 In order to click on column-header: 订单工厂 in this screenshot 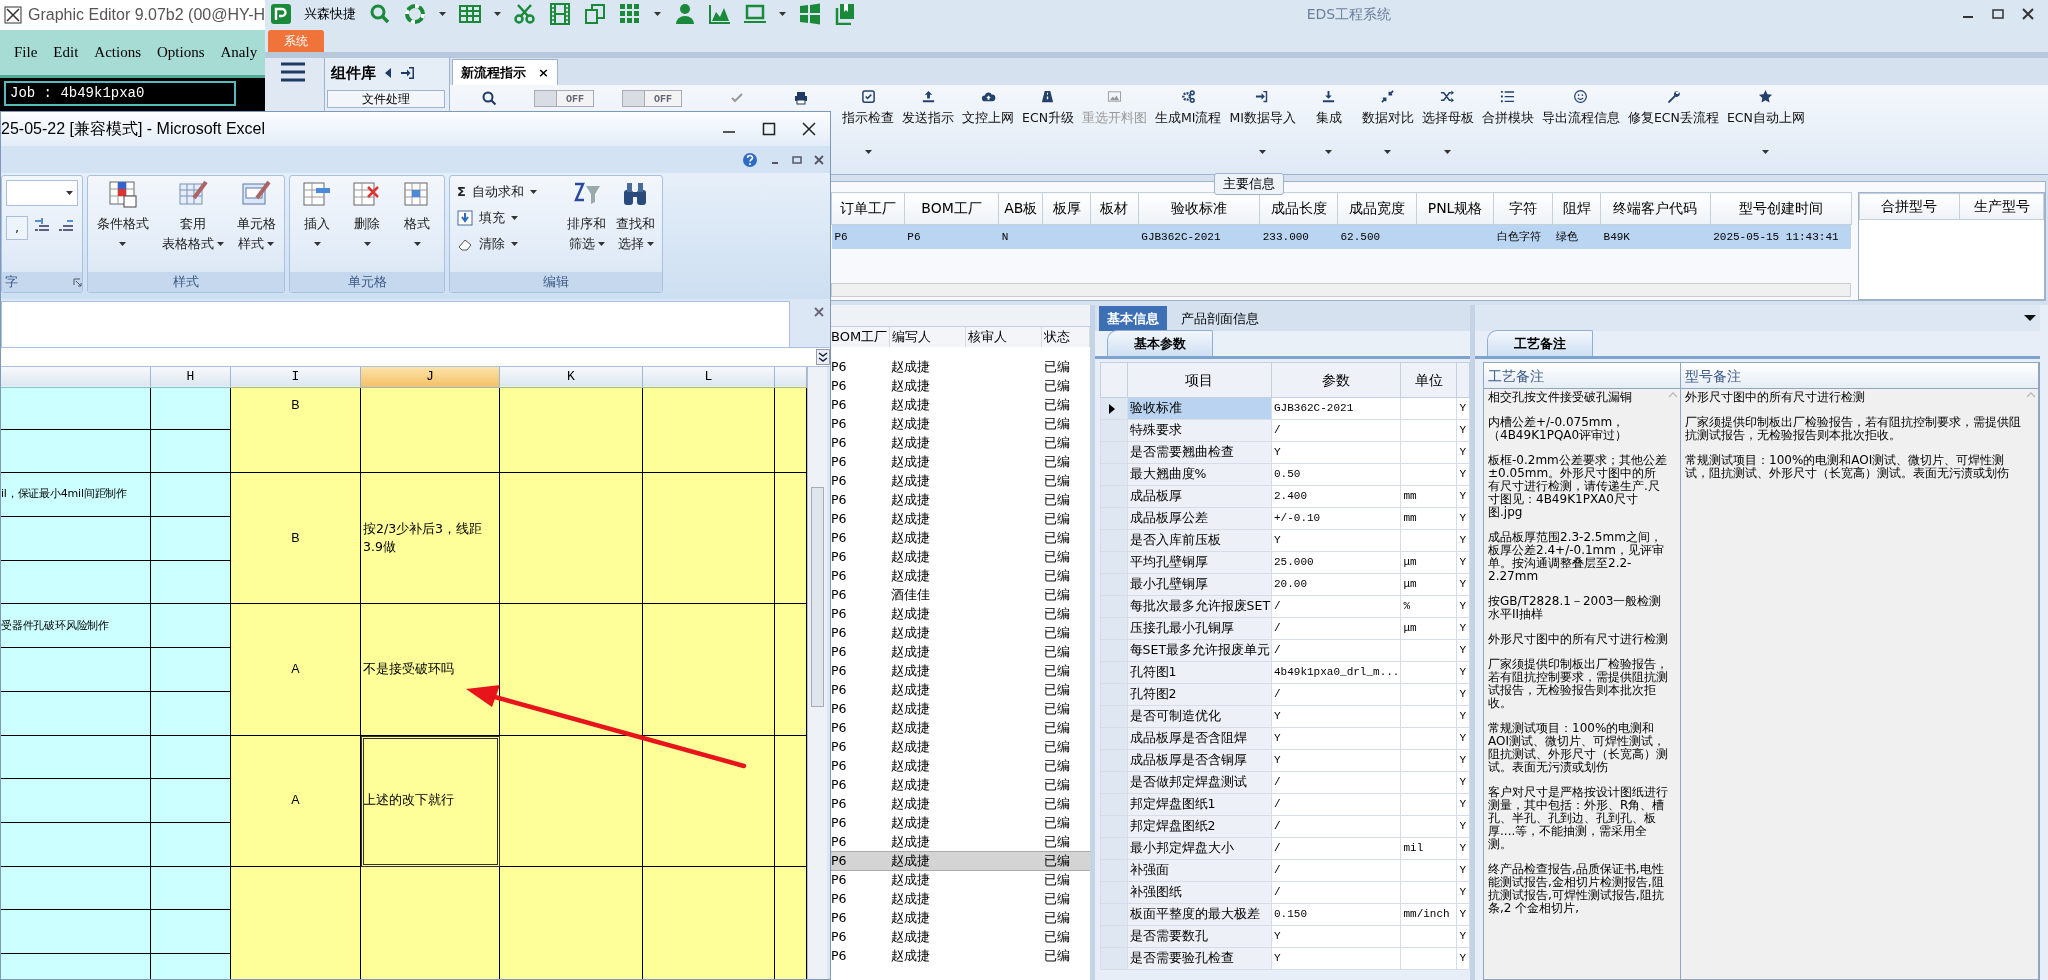, I will do `click(868, 208)`.